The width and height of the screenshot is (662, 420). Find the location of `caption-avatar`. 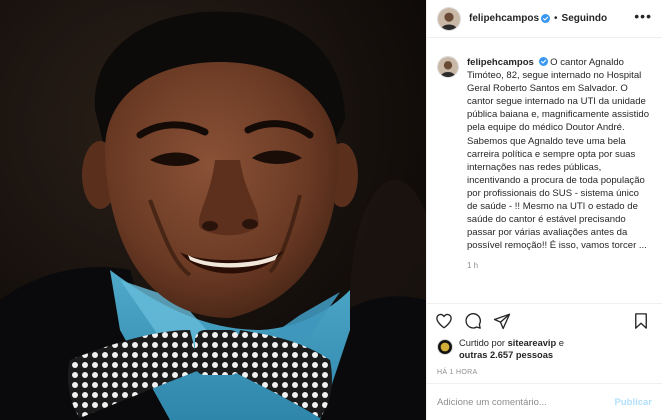

caption-avatar is located at coordinates (448, 67).